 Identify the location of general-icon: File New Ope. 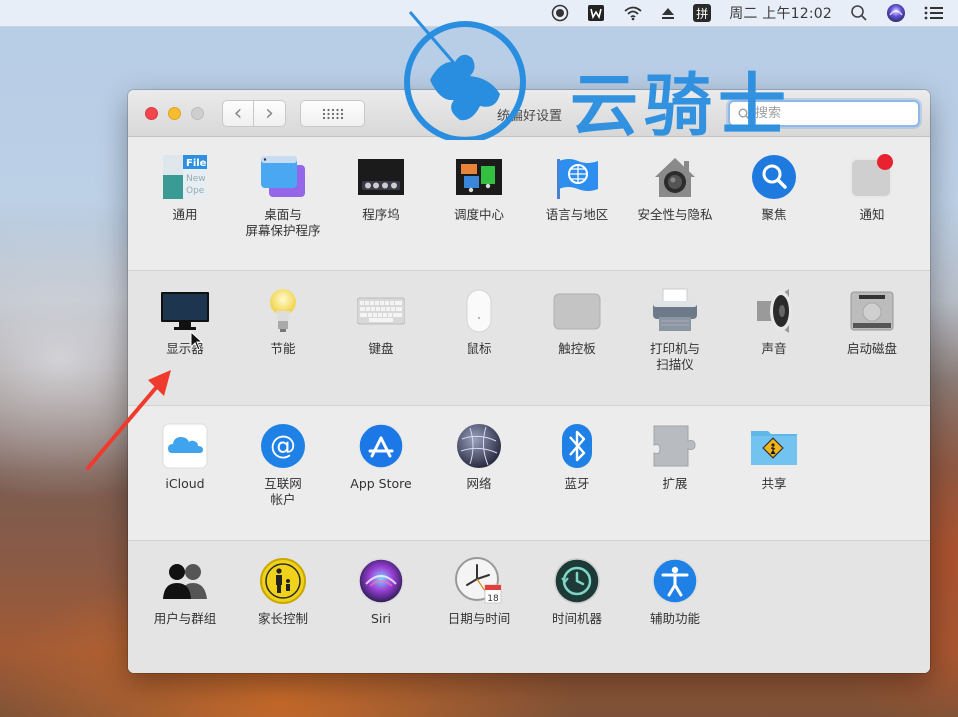
(185, 177).